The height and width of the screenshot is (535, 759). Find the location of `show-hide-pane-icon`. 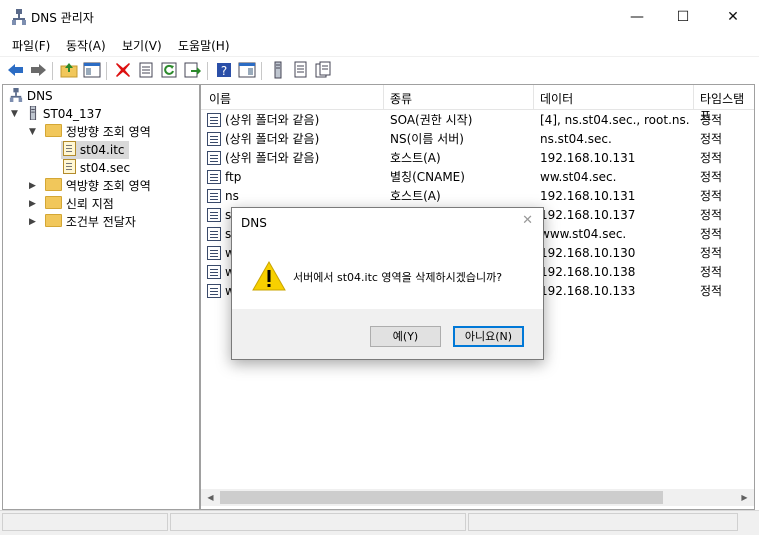

show-hide-pane-icon is located at coordinates (247, 70).